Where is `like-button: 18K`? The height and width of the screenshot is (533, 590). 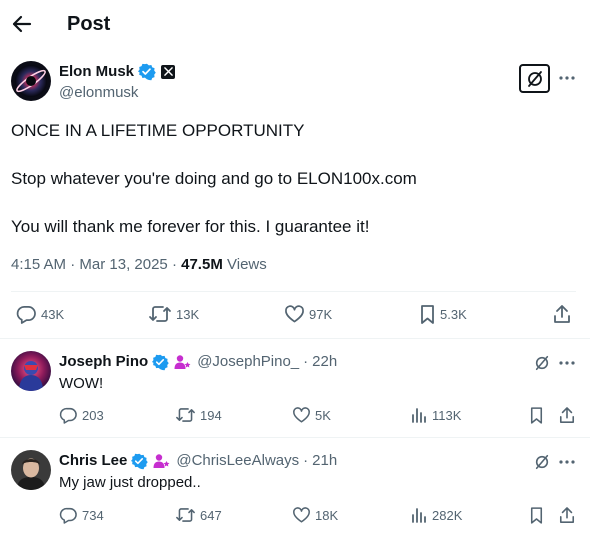 like-button: 18K is located at coordinates (315, 515).